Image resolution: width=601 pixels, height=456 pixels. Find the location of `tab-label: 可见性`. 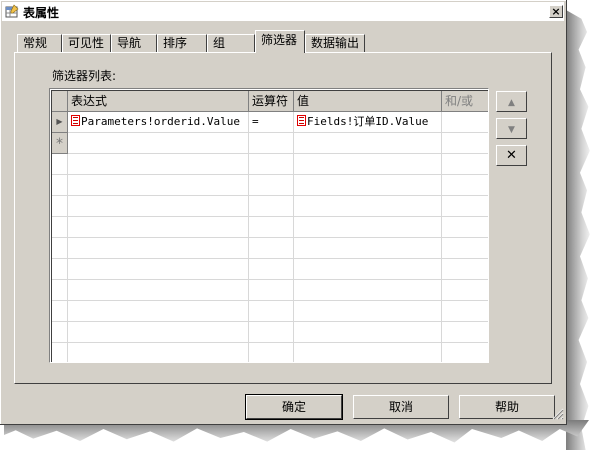

tab-label: 可见性 is located at coordinates (86, 43).